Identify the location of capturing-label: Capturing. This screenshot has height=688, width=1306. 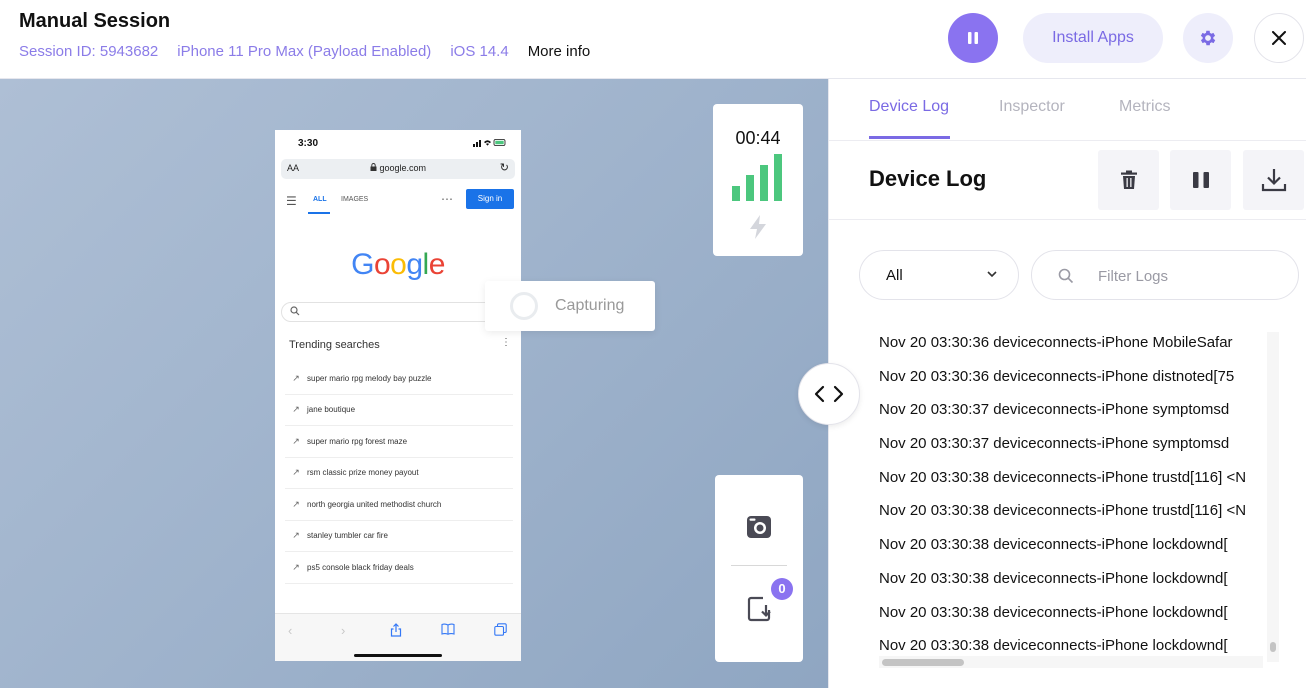
(590, 305).